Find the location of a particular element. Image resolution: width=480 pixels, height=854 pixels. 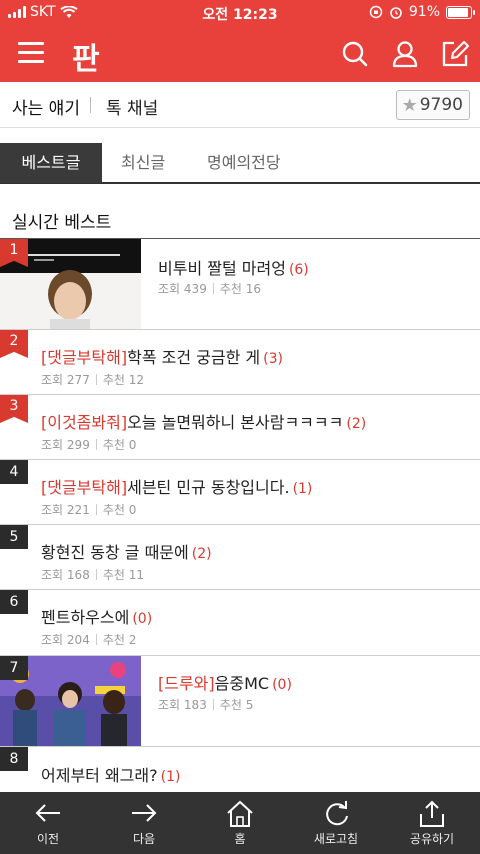

home-button: 홈 is located at coordinates (240, 823).